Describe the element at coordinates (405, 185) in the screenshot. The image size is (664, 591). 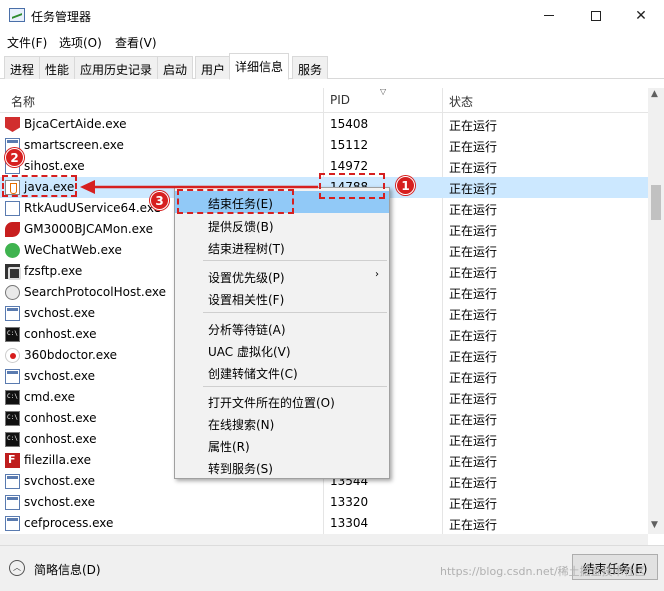
I see `step-badge-1: 1` at that location.